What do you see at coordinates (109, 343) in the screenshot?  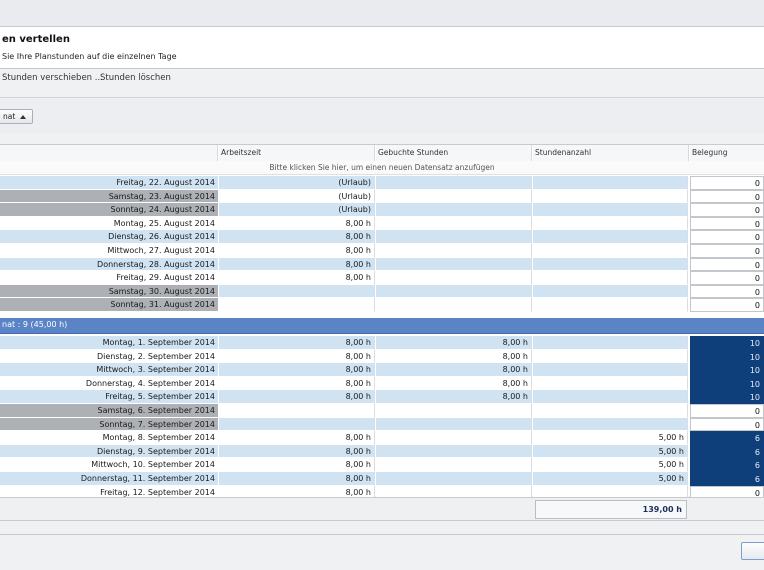 I see `date-cell: Montag, 1. September 2014` at bounding box center [109, 343].